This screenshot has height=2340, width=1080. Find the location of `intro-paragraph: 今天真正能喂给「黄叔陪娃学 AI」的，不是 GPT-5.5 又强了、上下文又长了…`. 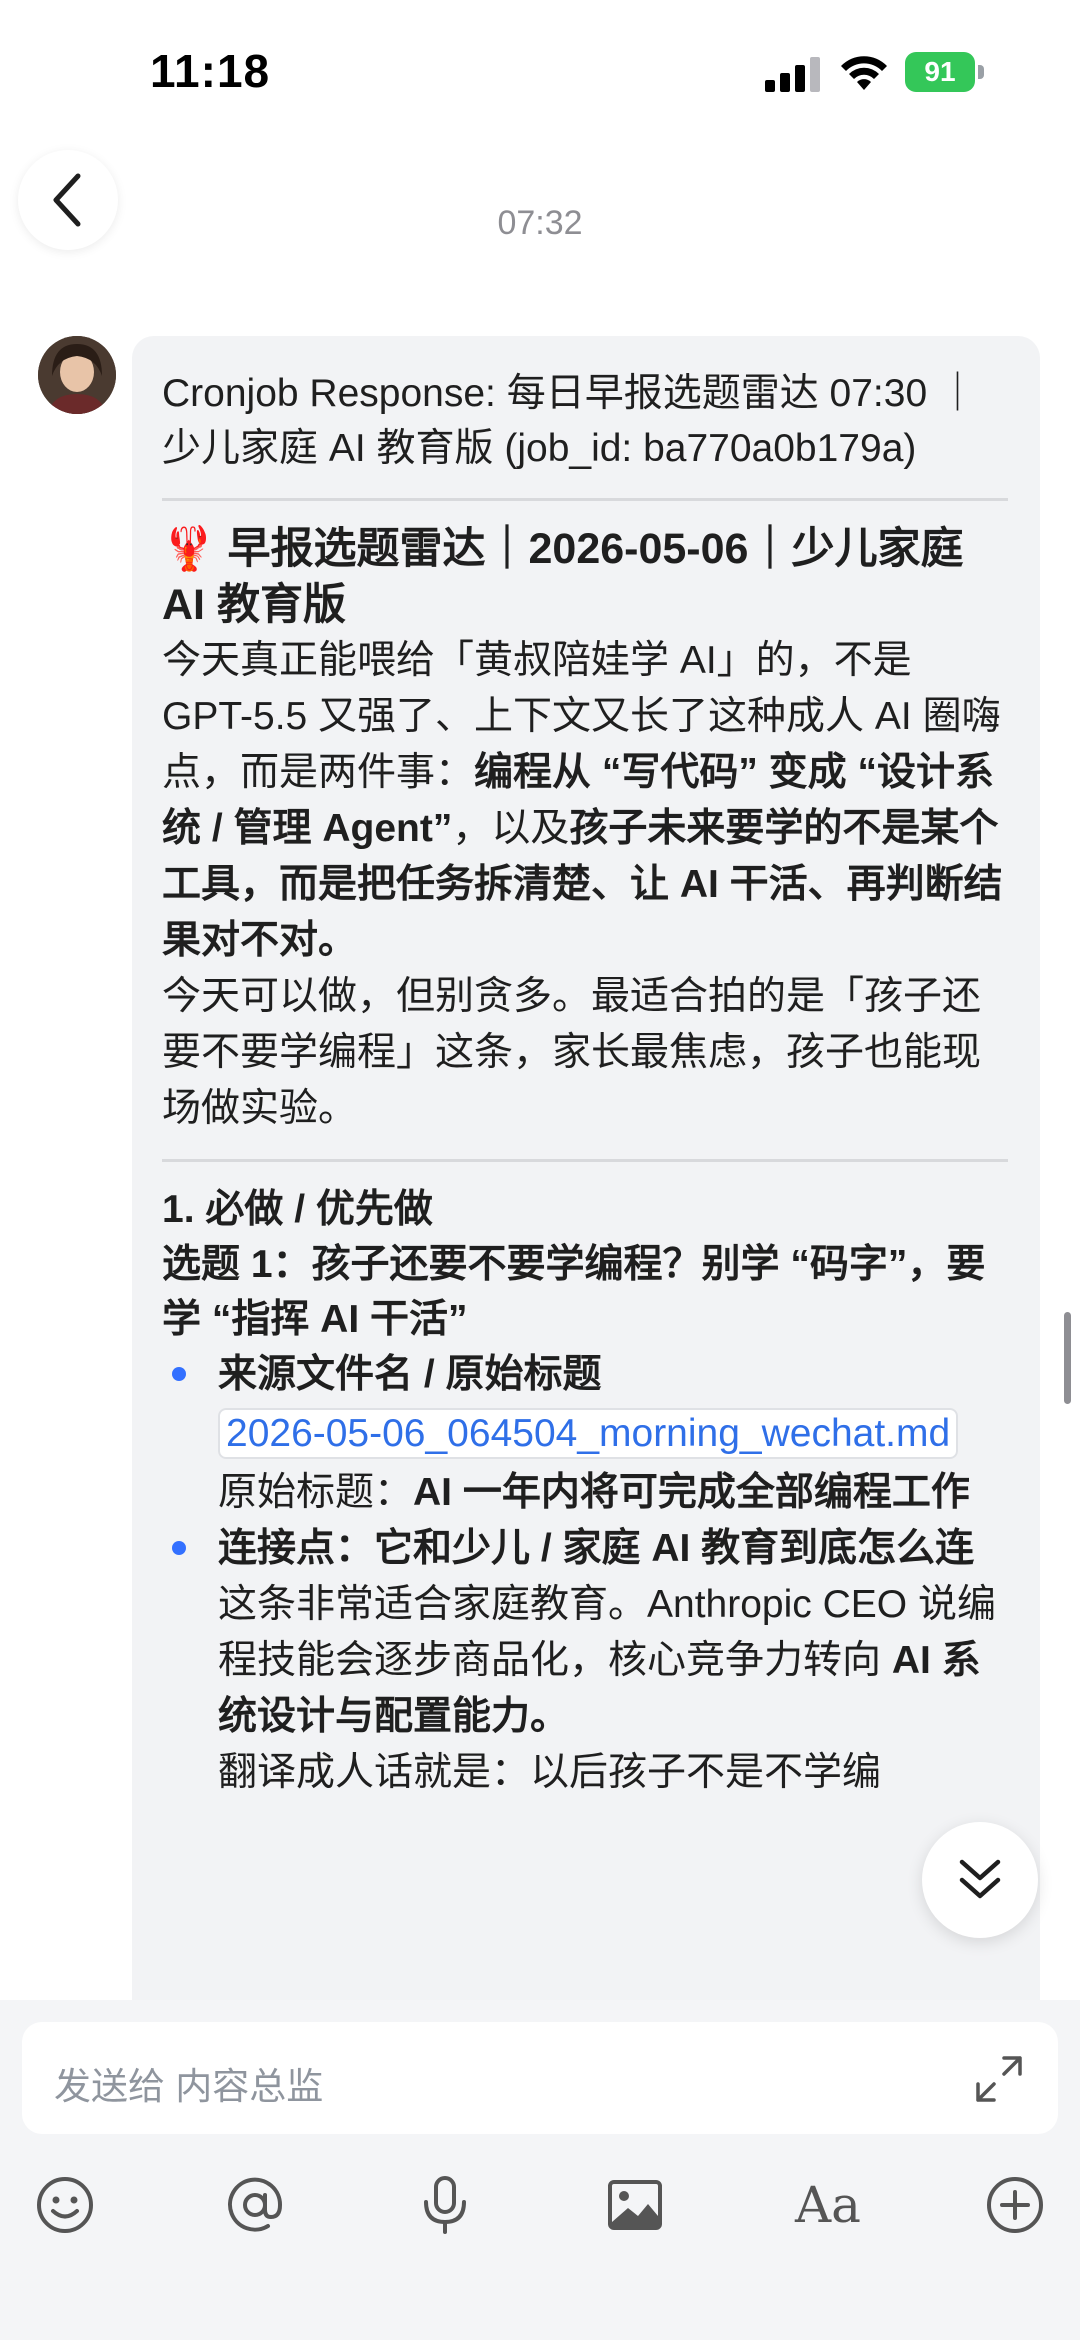

intro-paragraph: 今天真正能喂给「黄叔陪娃学 AI」的，不是 GPT-5.5 又强了、上下文又长了… is located at coordinates (582, 800).